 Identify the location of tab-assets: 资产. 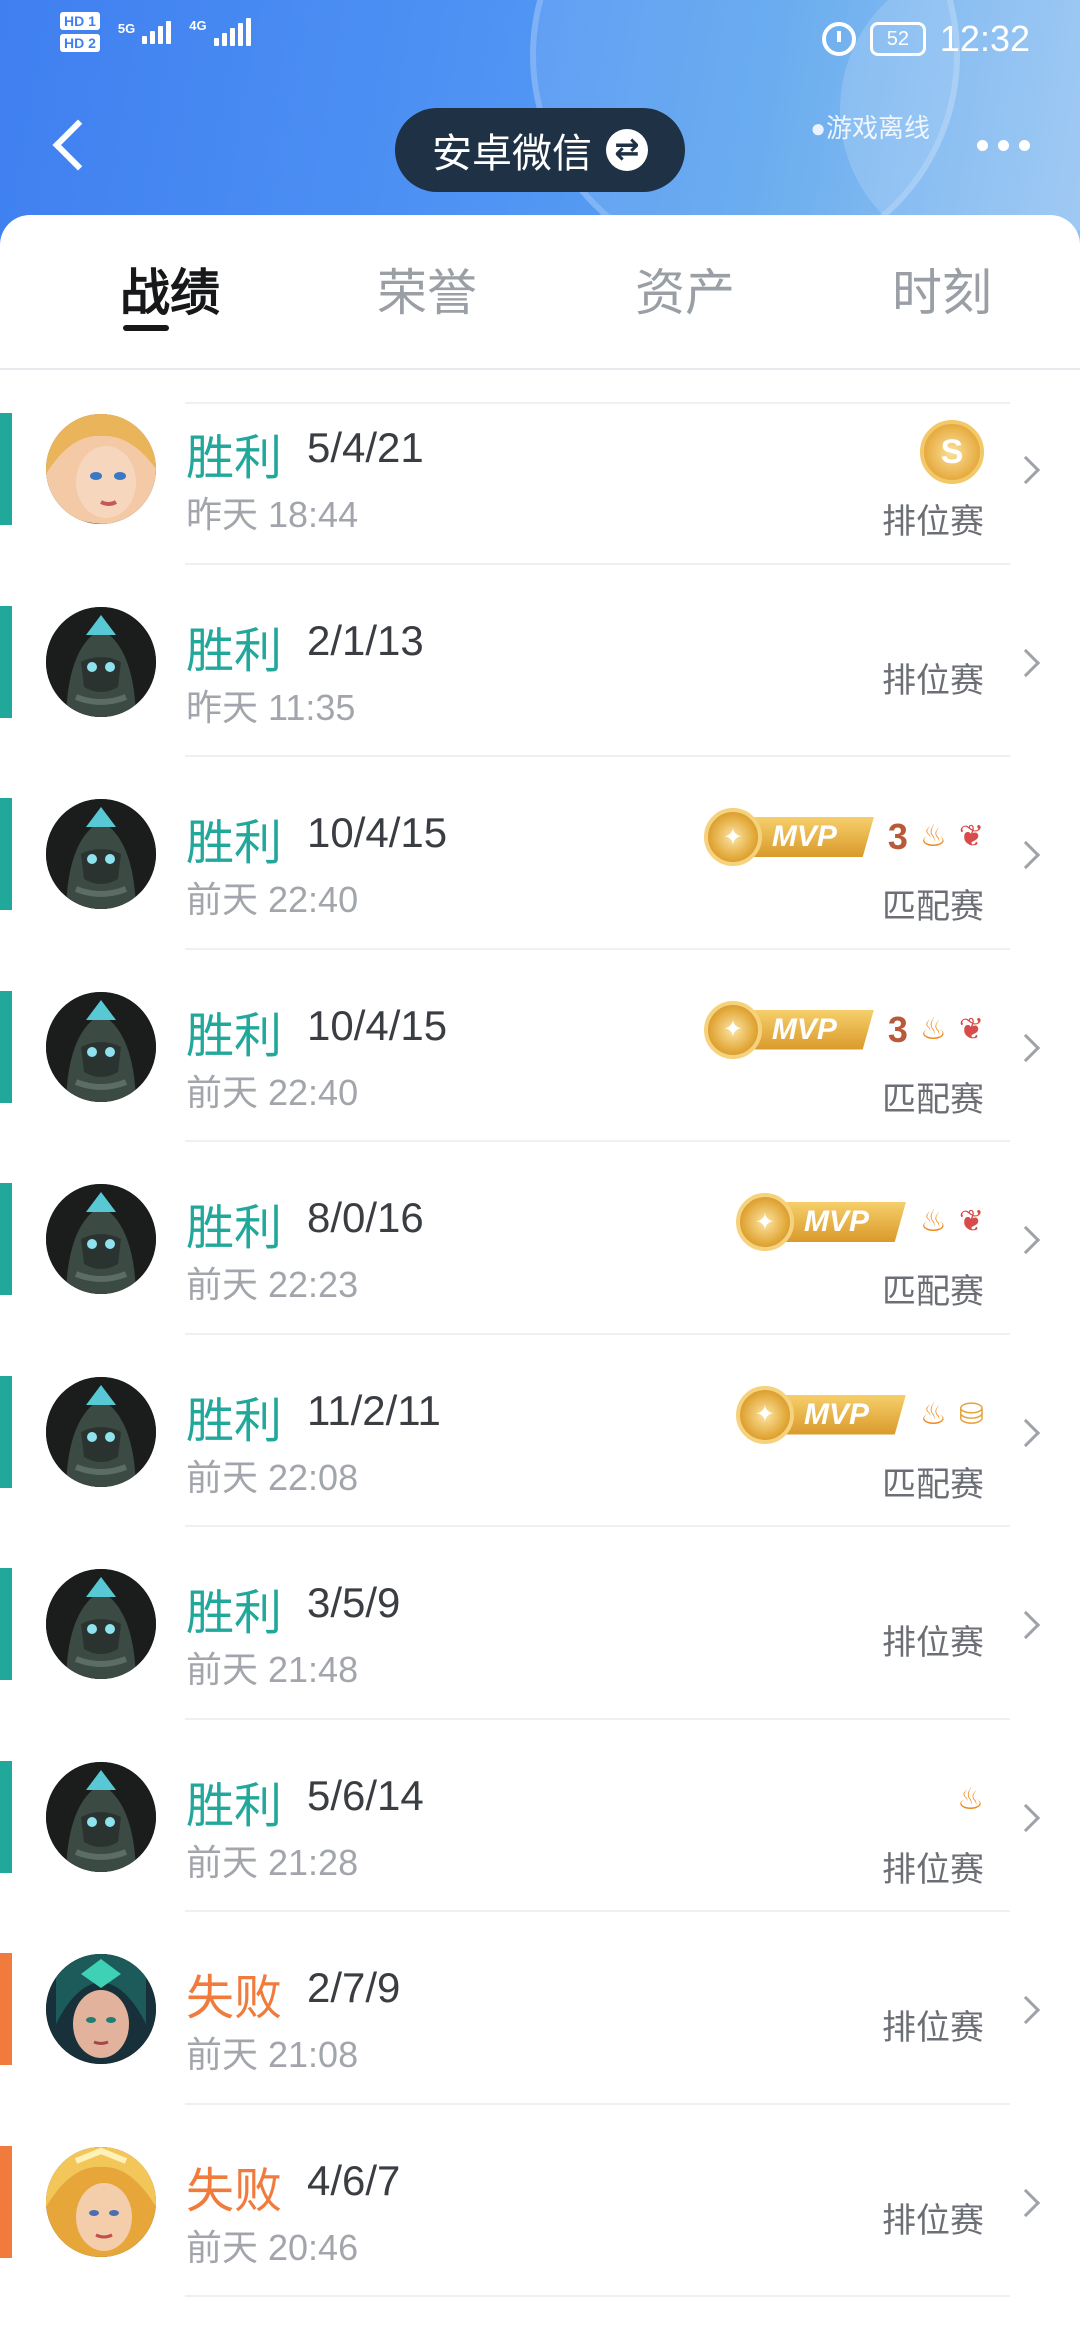
(685, 289).